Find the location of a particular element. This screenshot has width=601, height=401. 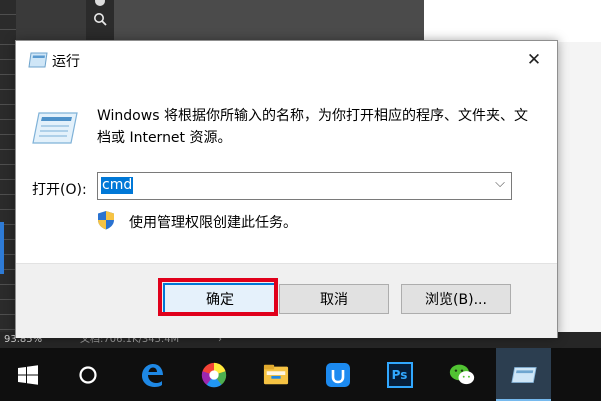

taskbar-run-dialog is located at coordinates (523, 374).